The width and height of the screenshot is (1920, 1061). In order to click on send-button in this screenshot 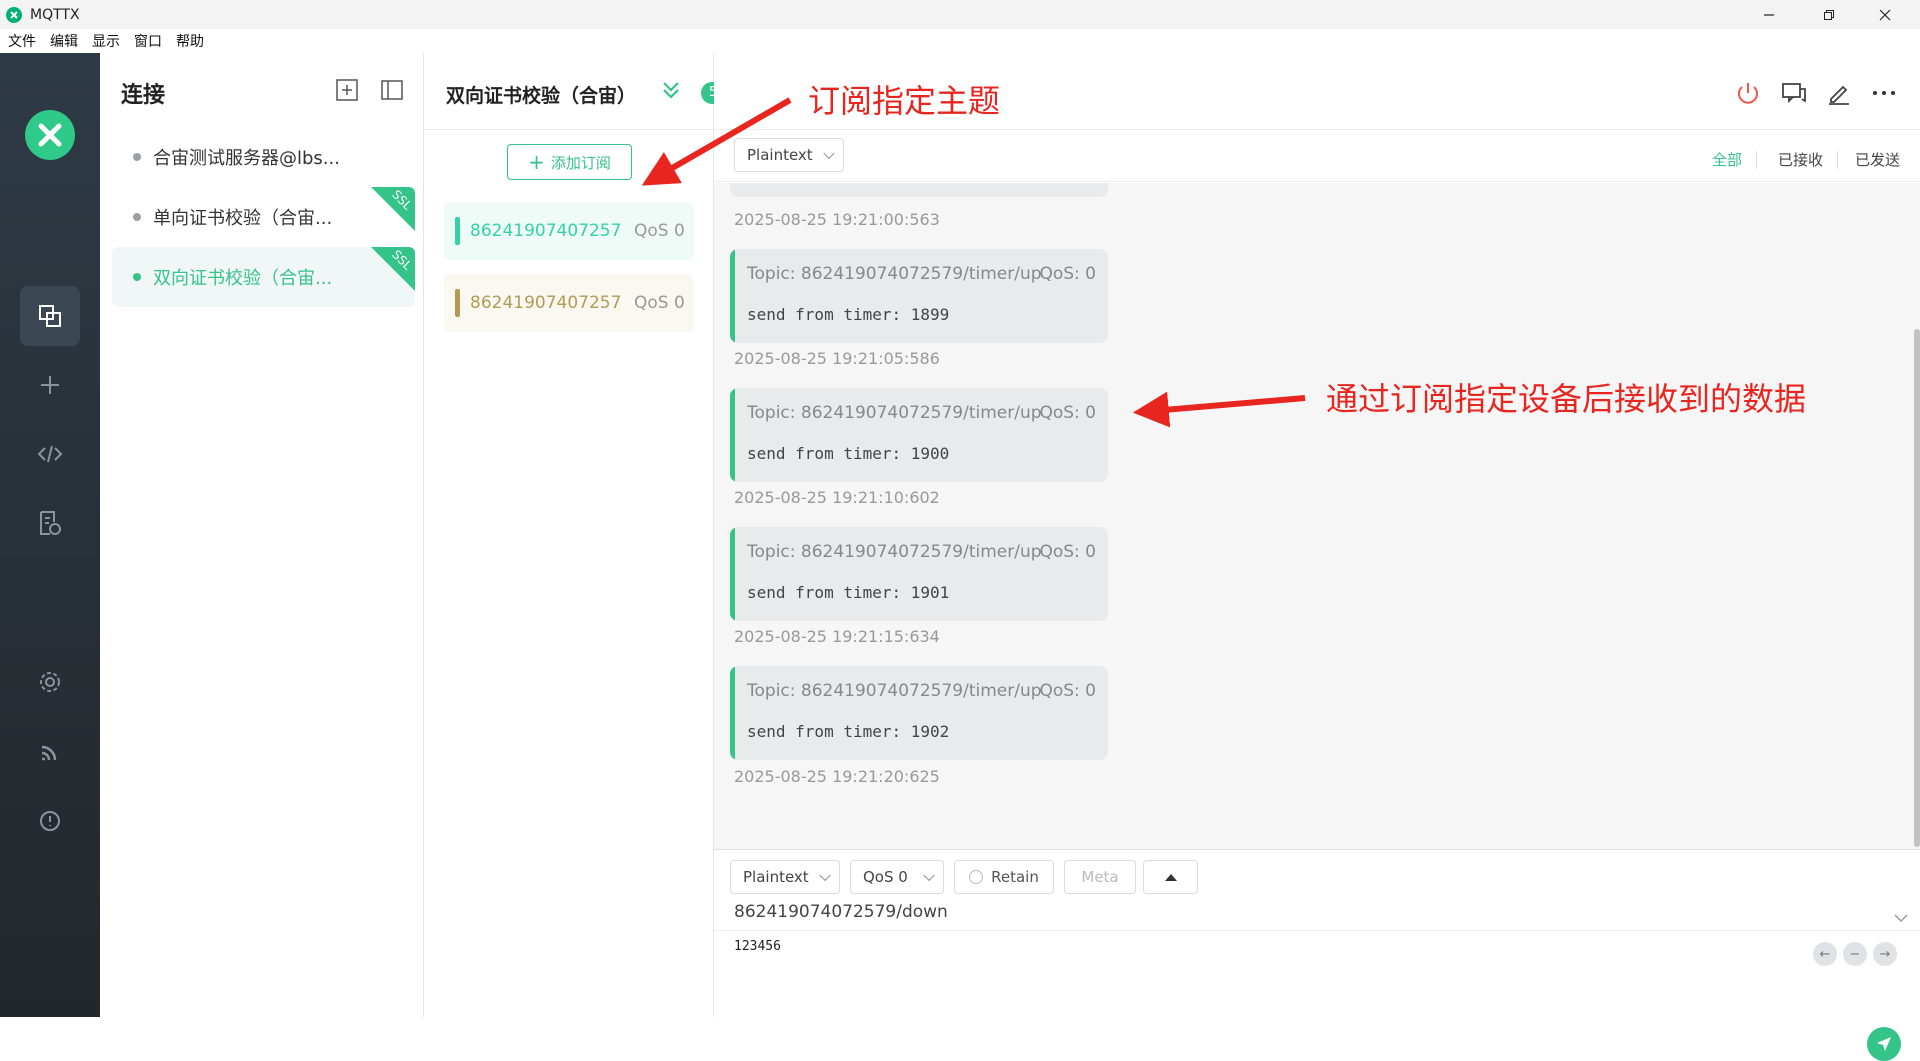, I will do `click(1884, 1044)`.